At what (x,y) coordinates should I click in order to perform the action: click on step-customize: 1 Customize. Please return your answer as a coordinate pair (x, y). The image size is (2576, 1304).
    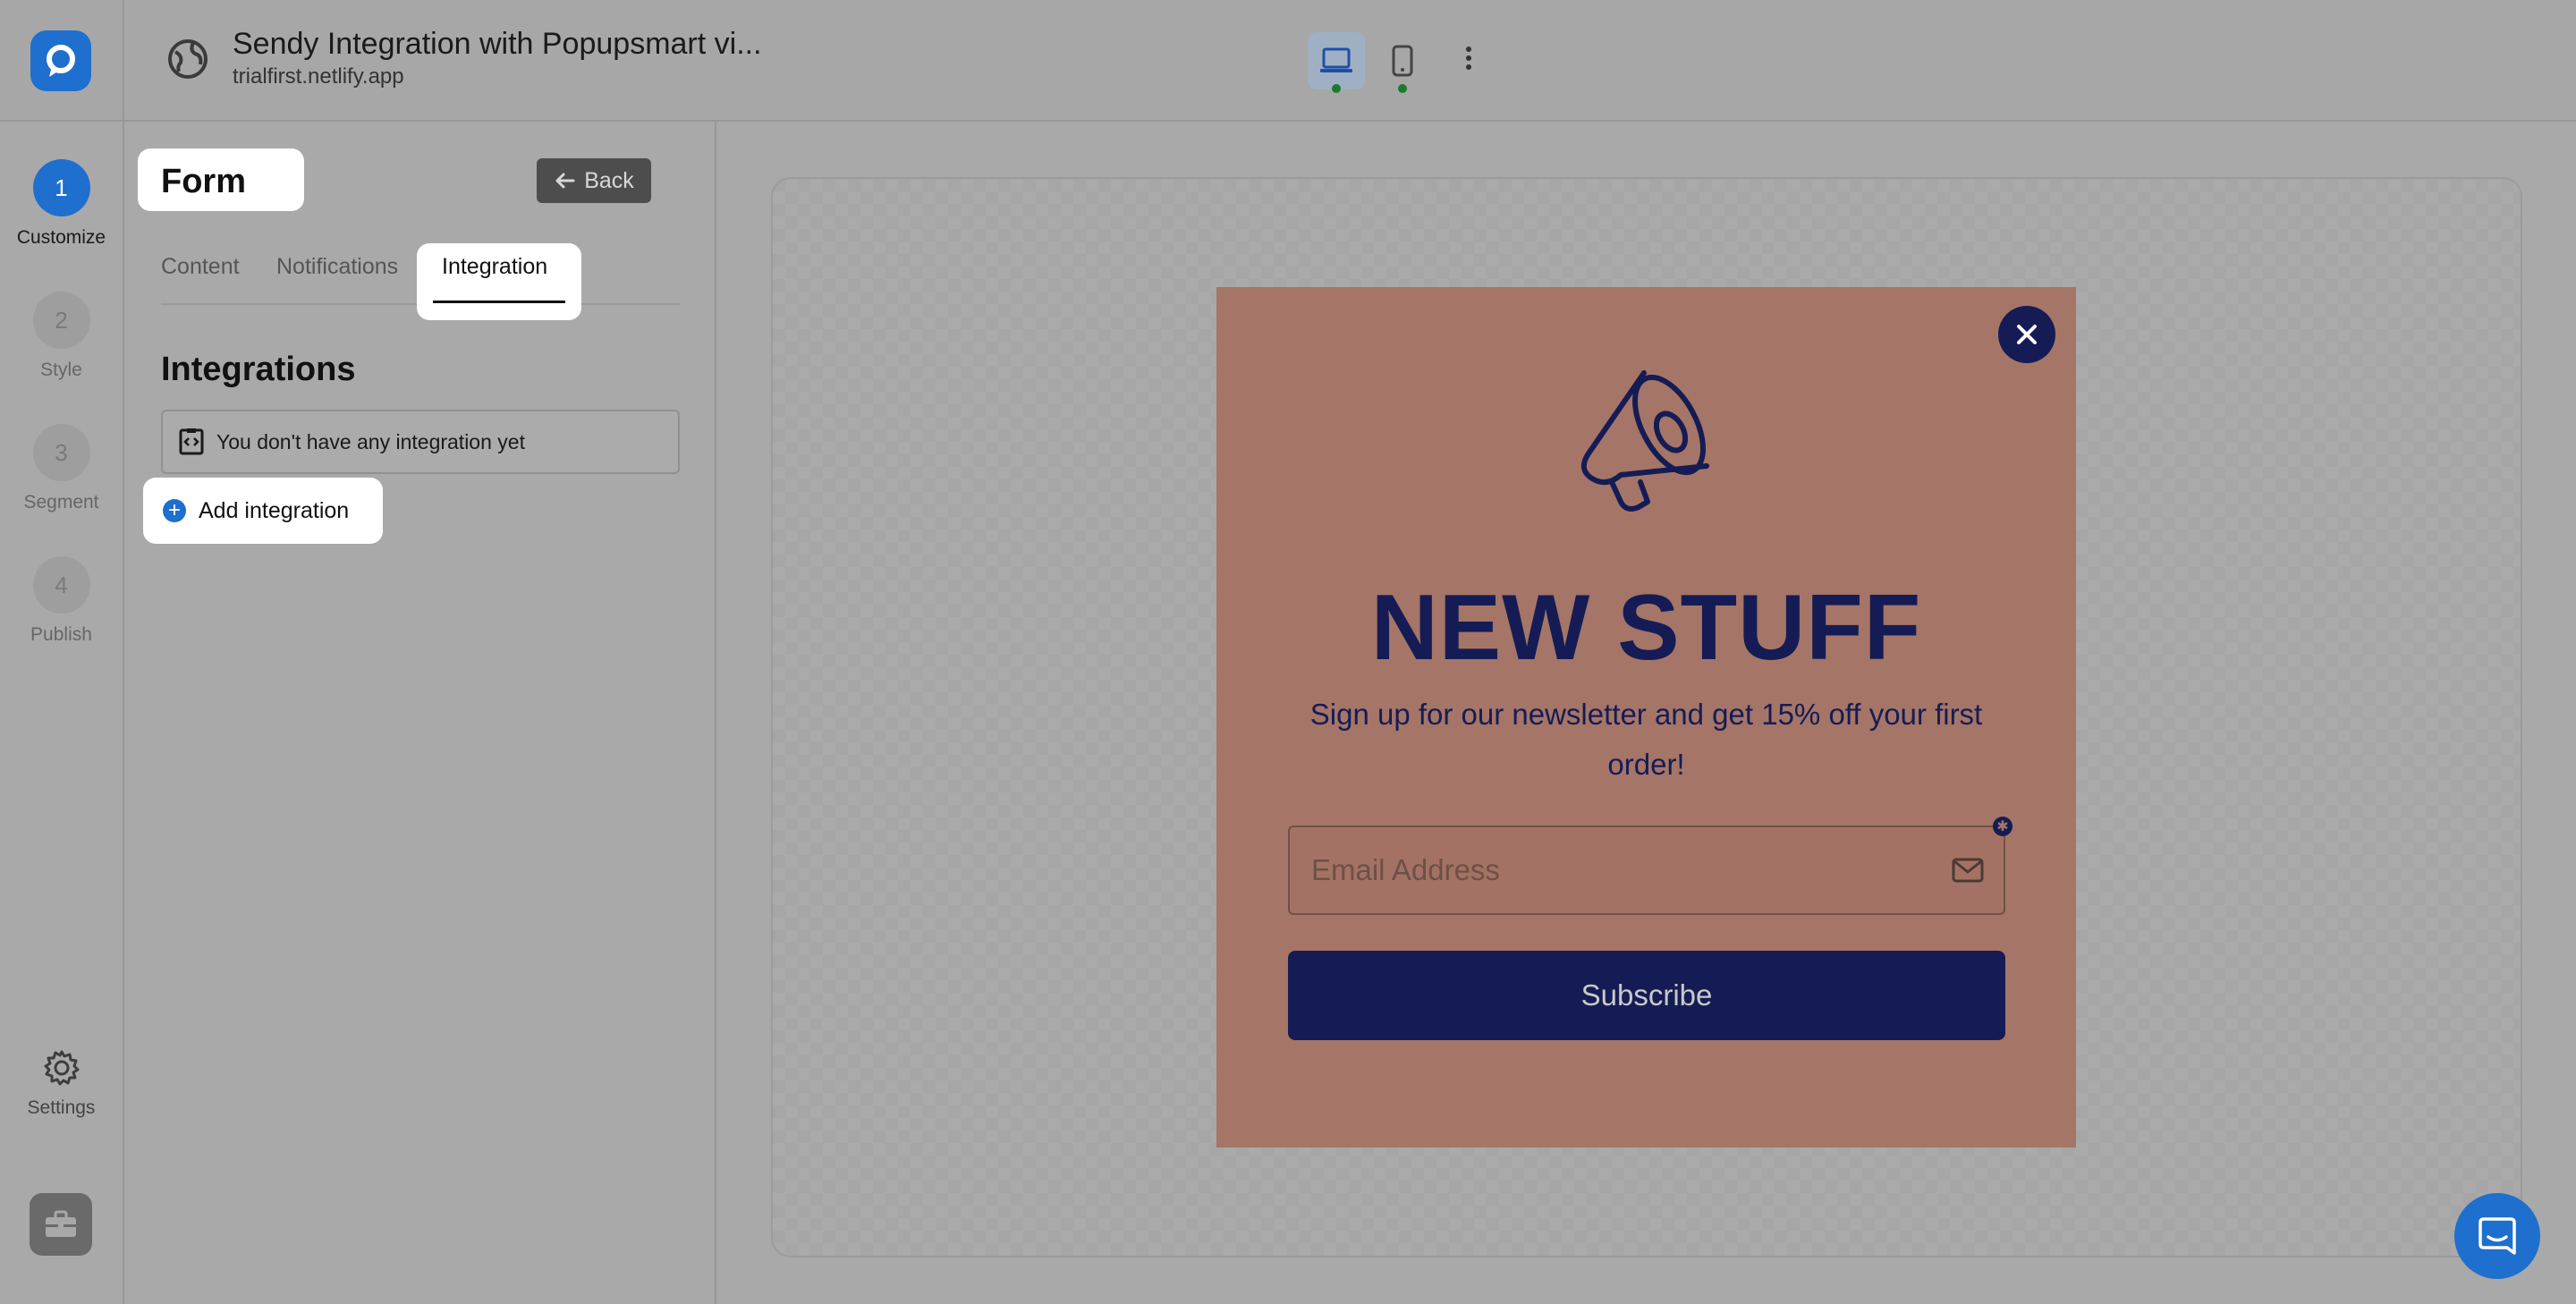
    Looking at the image, I should click on (61, 204).